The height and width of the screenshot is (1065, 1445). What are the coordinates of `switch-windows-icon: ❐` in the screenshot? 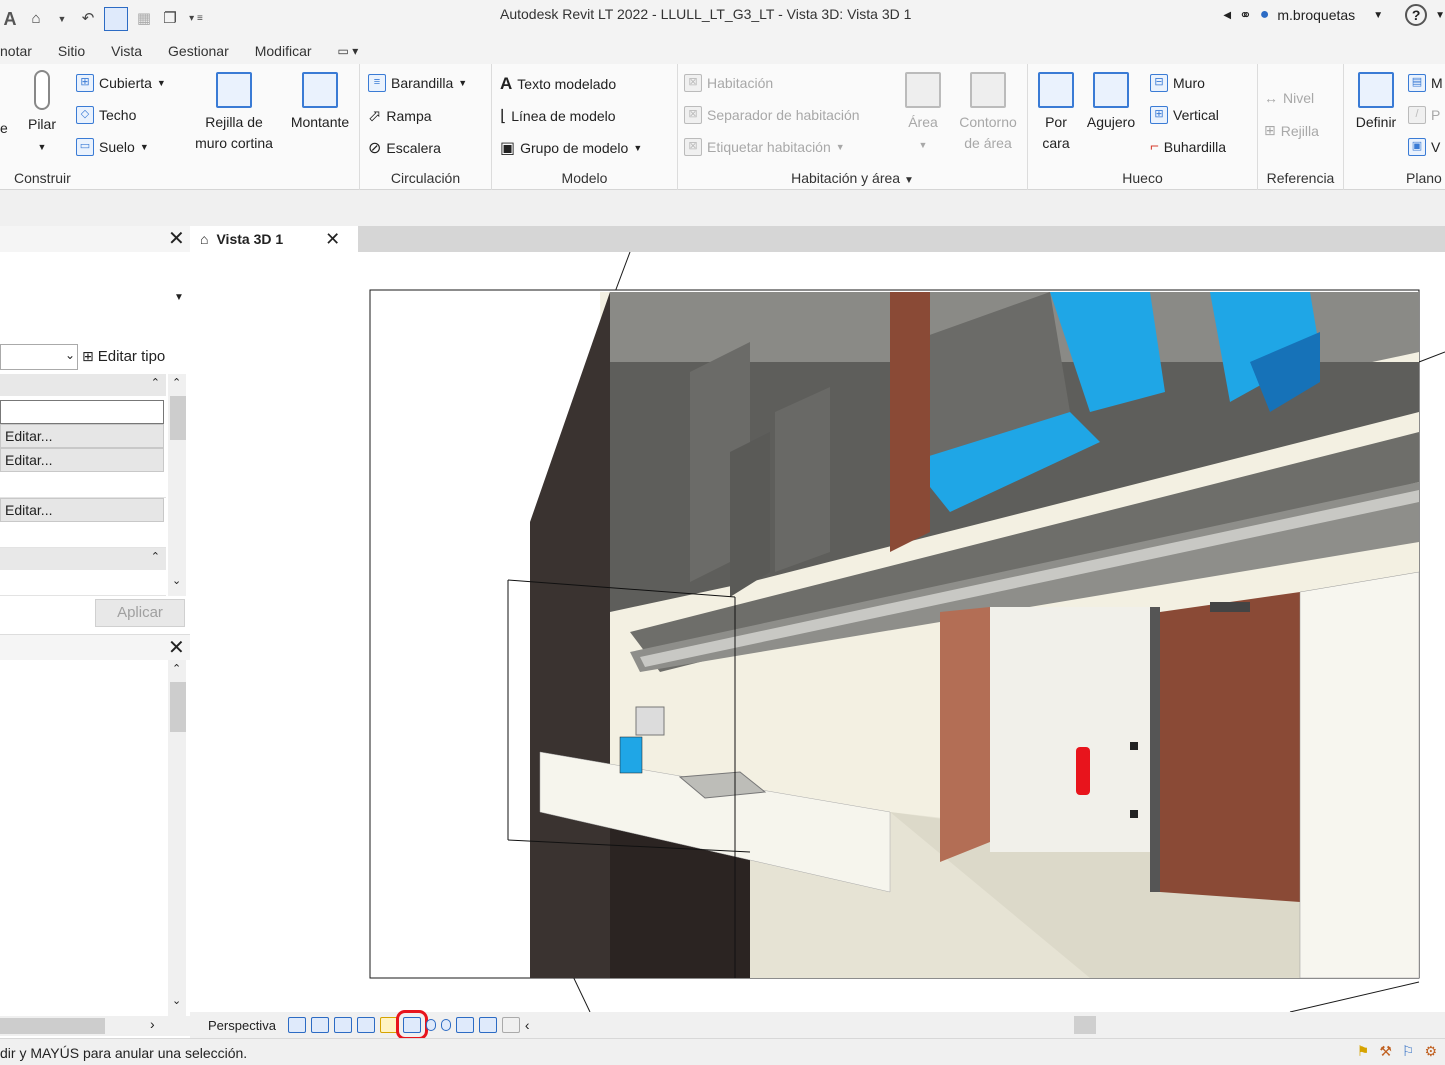 It's located at (170, 19).